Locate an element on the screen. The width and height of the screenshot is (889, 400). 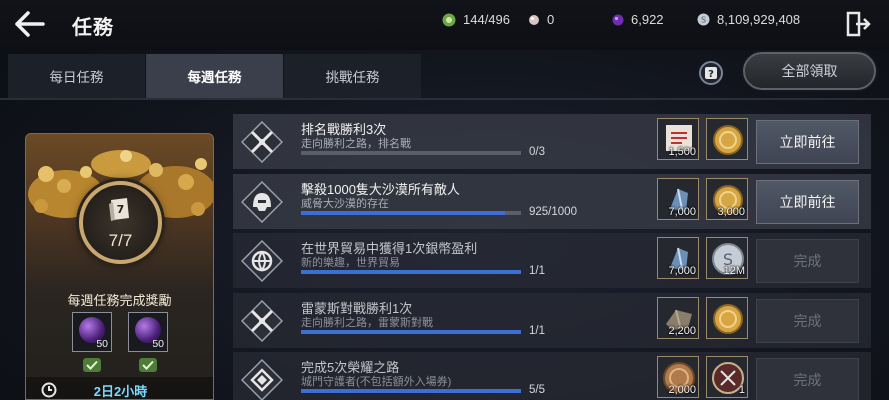
tab-weekly: 每週任務 is located at coordinates (214, 76).